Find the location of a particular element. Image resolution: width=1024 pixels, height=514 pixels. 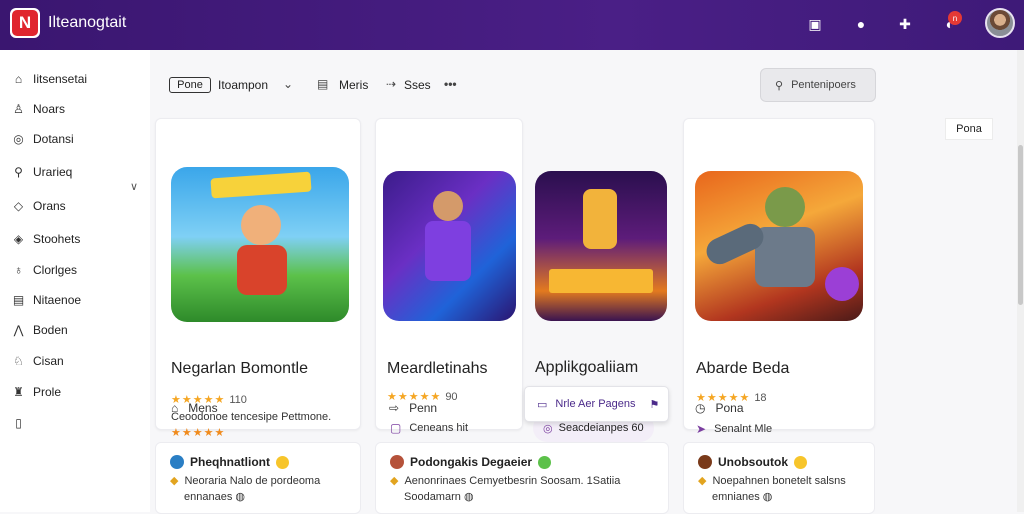

sidebar-item-10: ♘ Cisan is located at coordinates (38, 361).